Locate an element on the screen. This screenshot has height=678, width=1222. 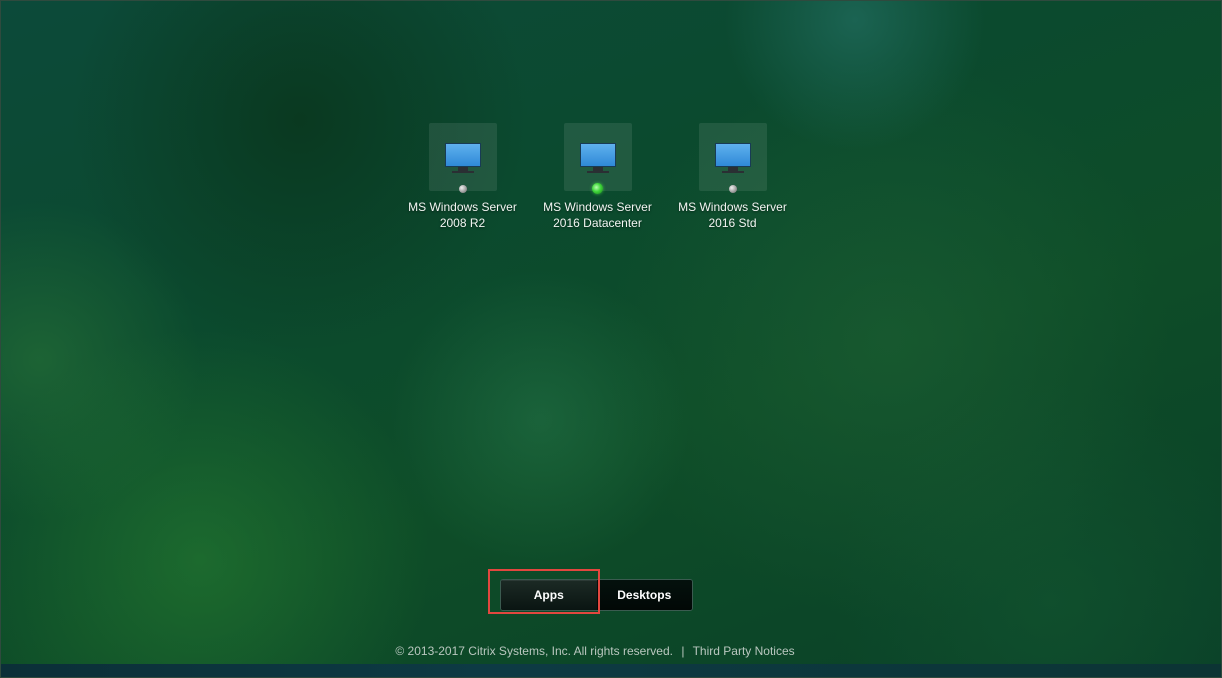
third-party-notices-link: Third Party Notices is located at coordinates (744, 651).